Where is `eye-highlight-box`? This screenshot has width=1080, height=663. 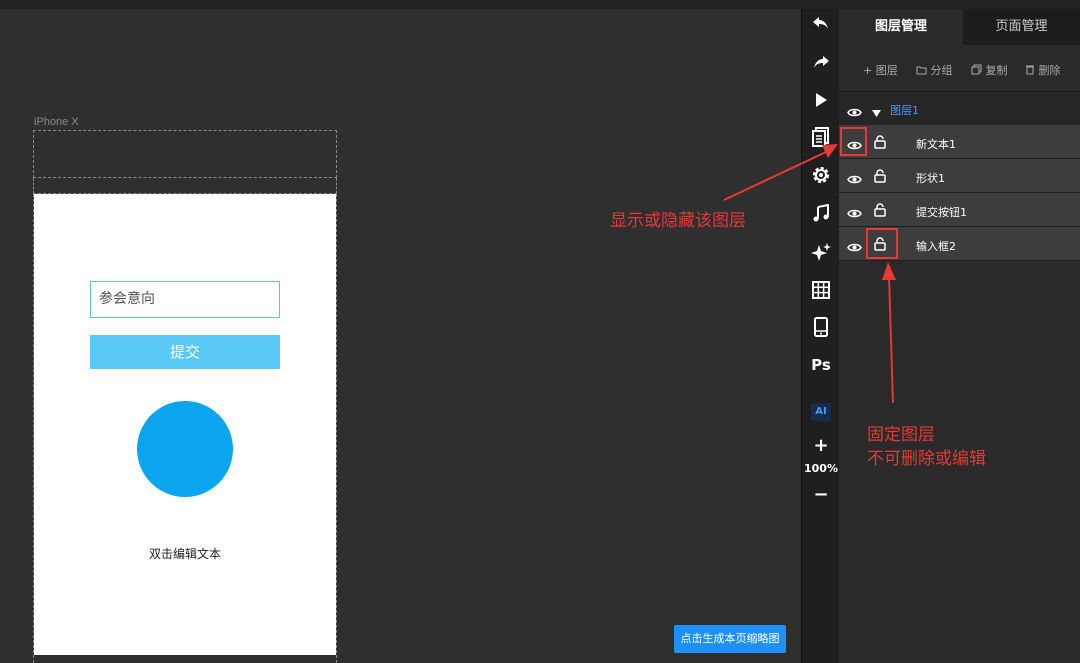
eye-highlight-box is located at coordinates (853, 141).